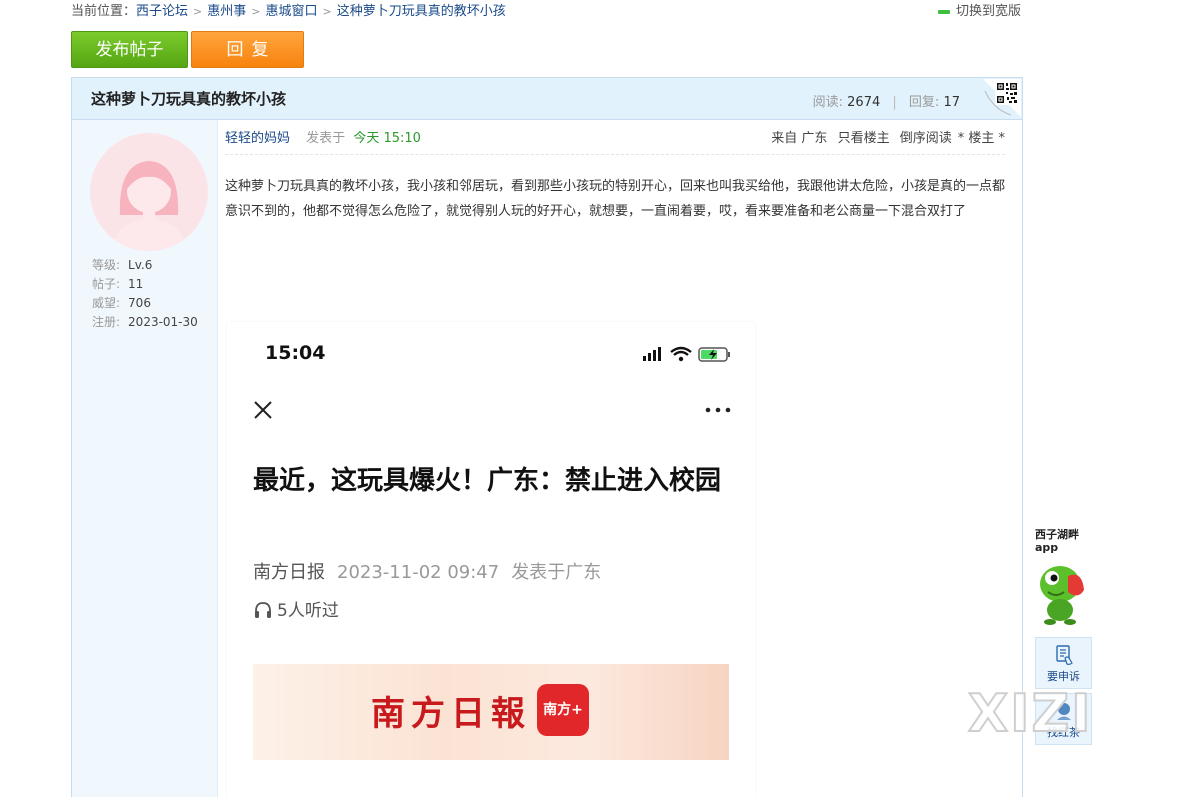  What do you see at coordinates (1002, 98) in the screenshot?
I see `qr-code-icon` at bounding box center [1002, 98].